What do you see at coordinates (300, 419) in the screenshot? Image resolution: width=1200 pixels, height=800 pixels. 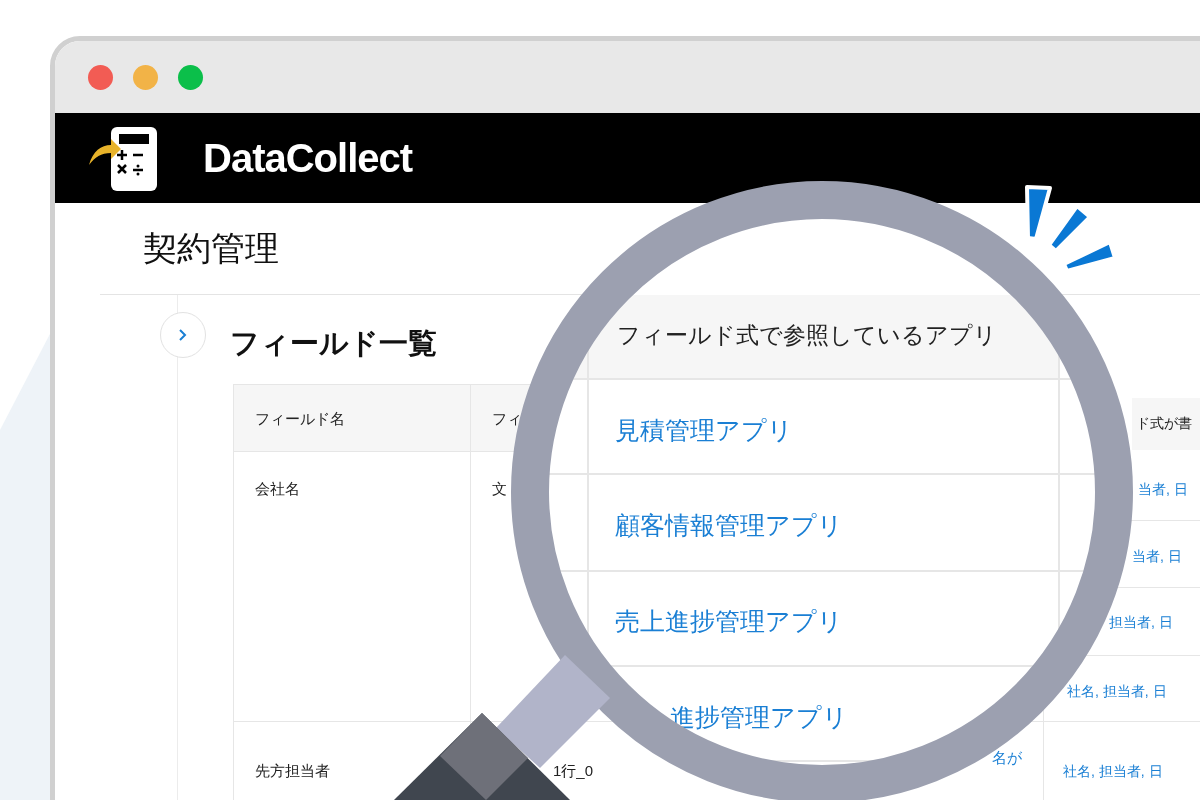 I see `column-header: フィールド名` at bounding box center [300, 419].